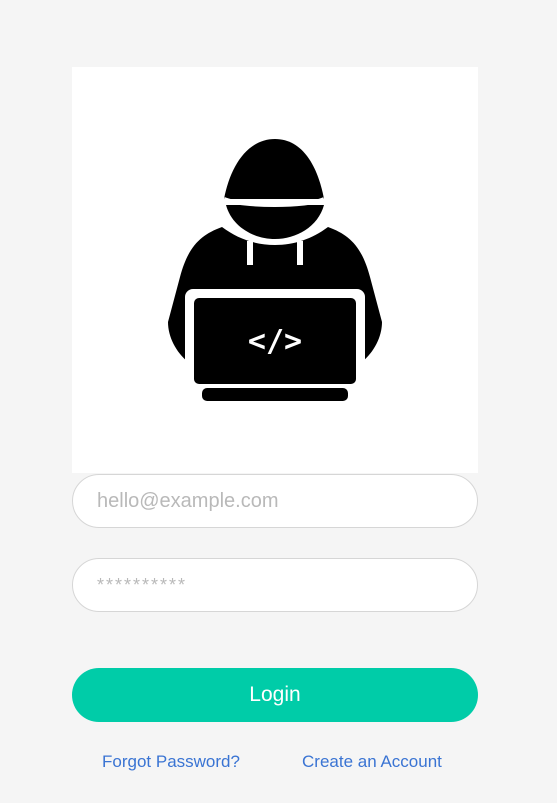 The width and height of the screenshot is (557, 803). Describe the element at coordinates (275, 501) in the screenshot. I see `email-field` at that location.